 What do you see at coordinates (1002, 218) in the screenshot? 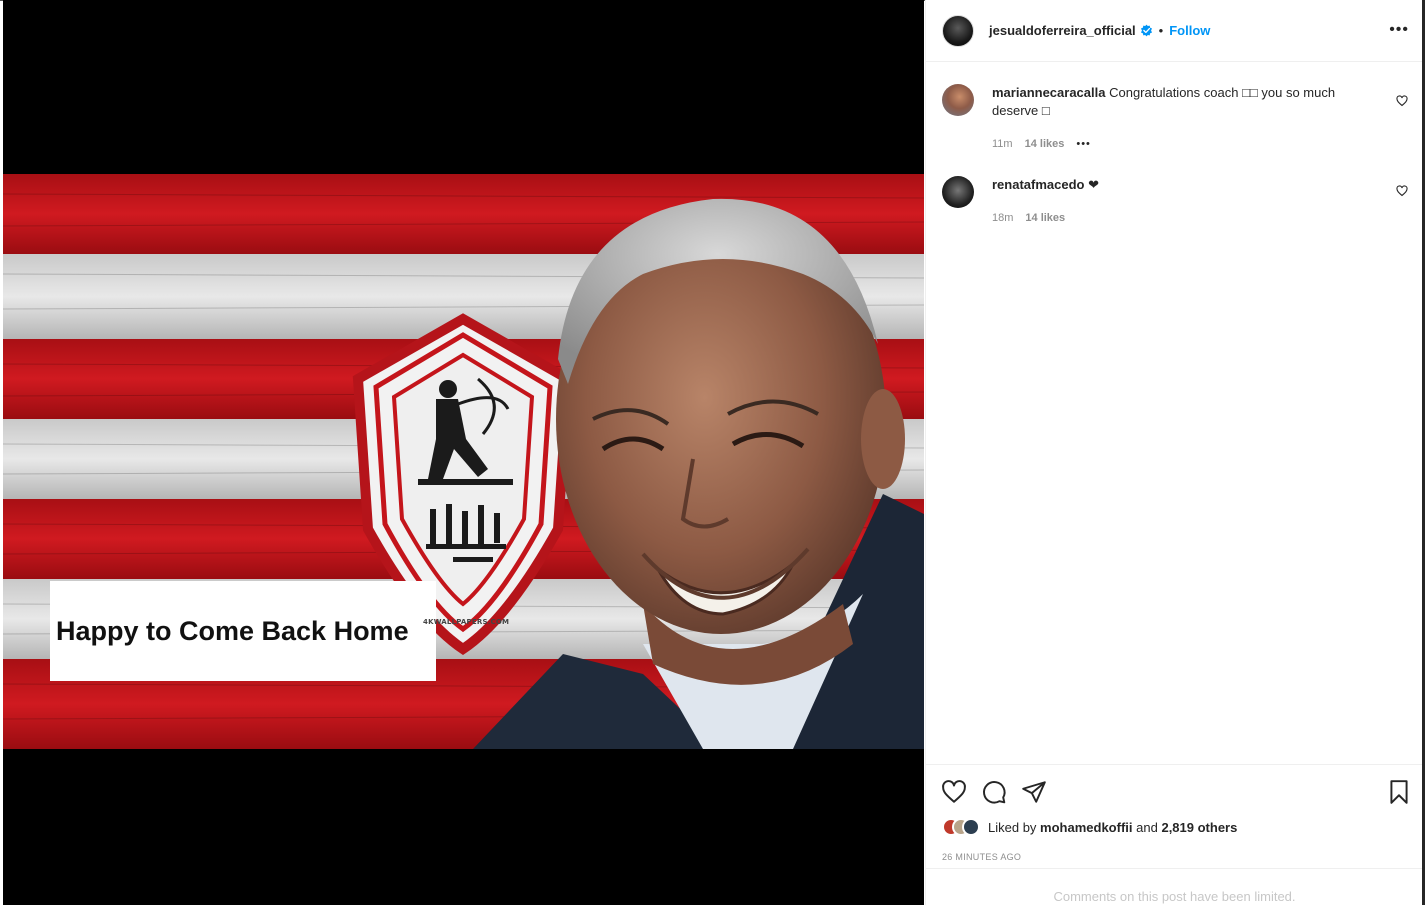
I see `comment-time: 18m` at bounding box center [1002, 218].